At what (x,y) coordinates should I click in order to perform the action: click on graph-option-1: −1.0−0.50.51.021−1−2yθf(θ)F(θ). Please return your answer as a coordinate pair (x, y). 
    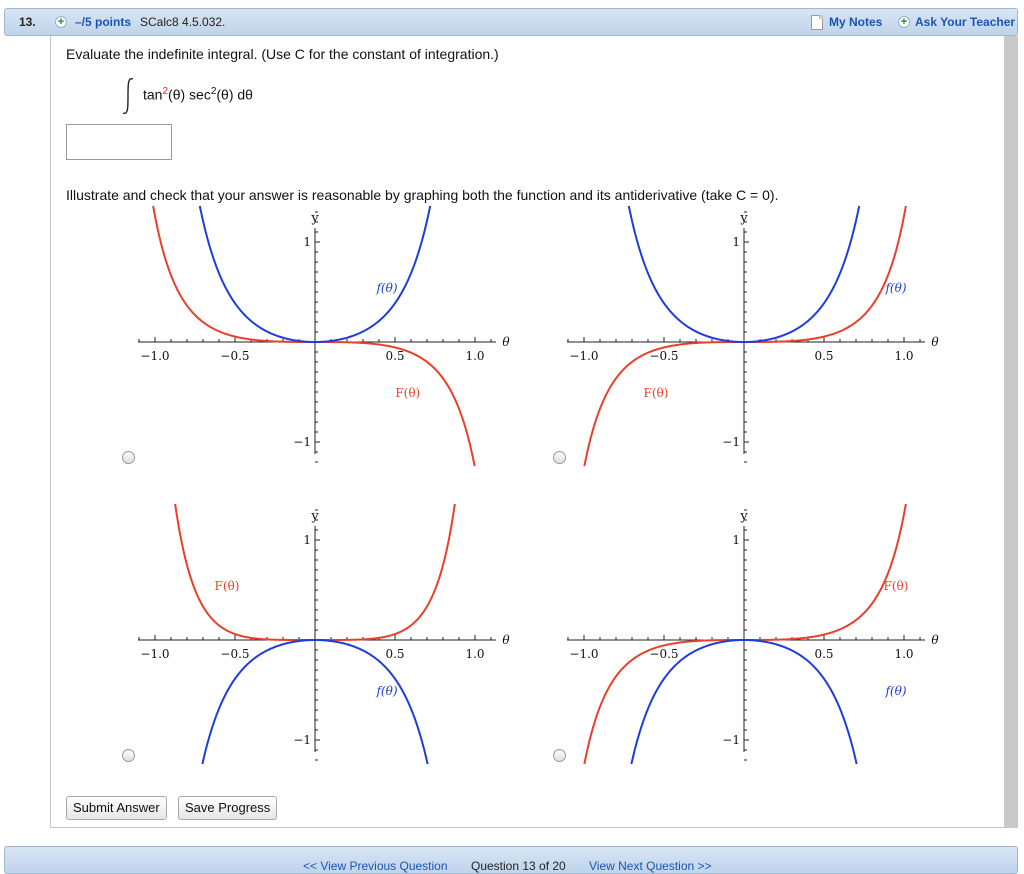
    Looking at the image, I should click on (318, 336).